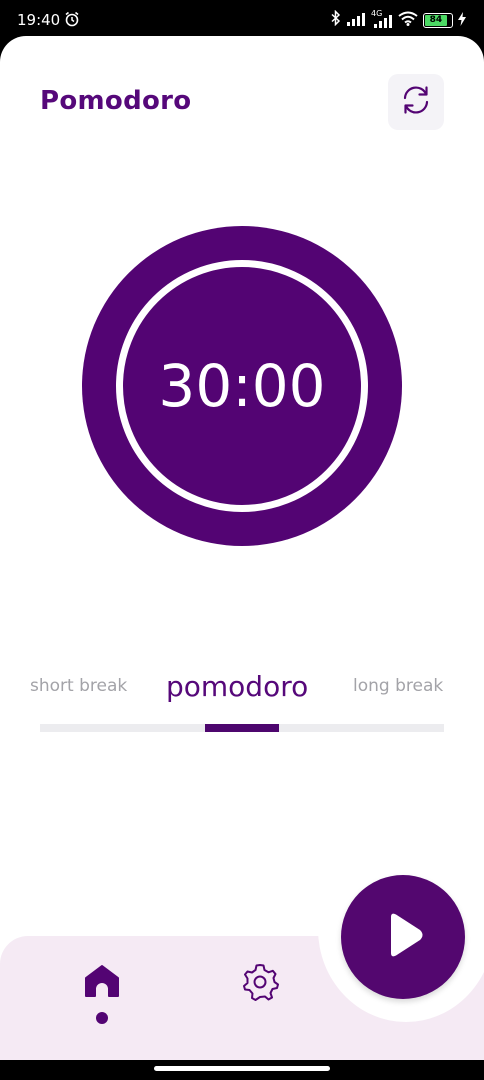 The width and height of the screenshot is (484, 1080). I want to click on system-home-indicator, so click(242, 1068).